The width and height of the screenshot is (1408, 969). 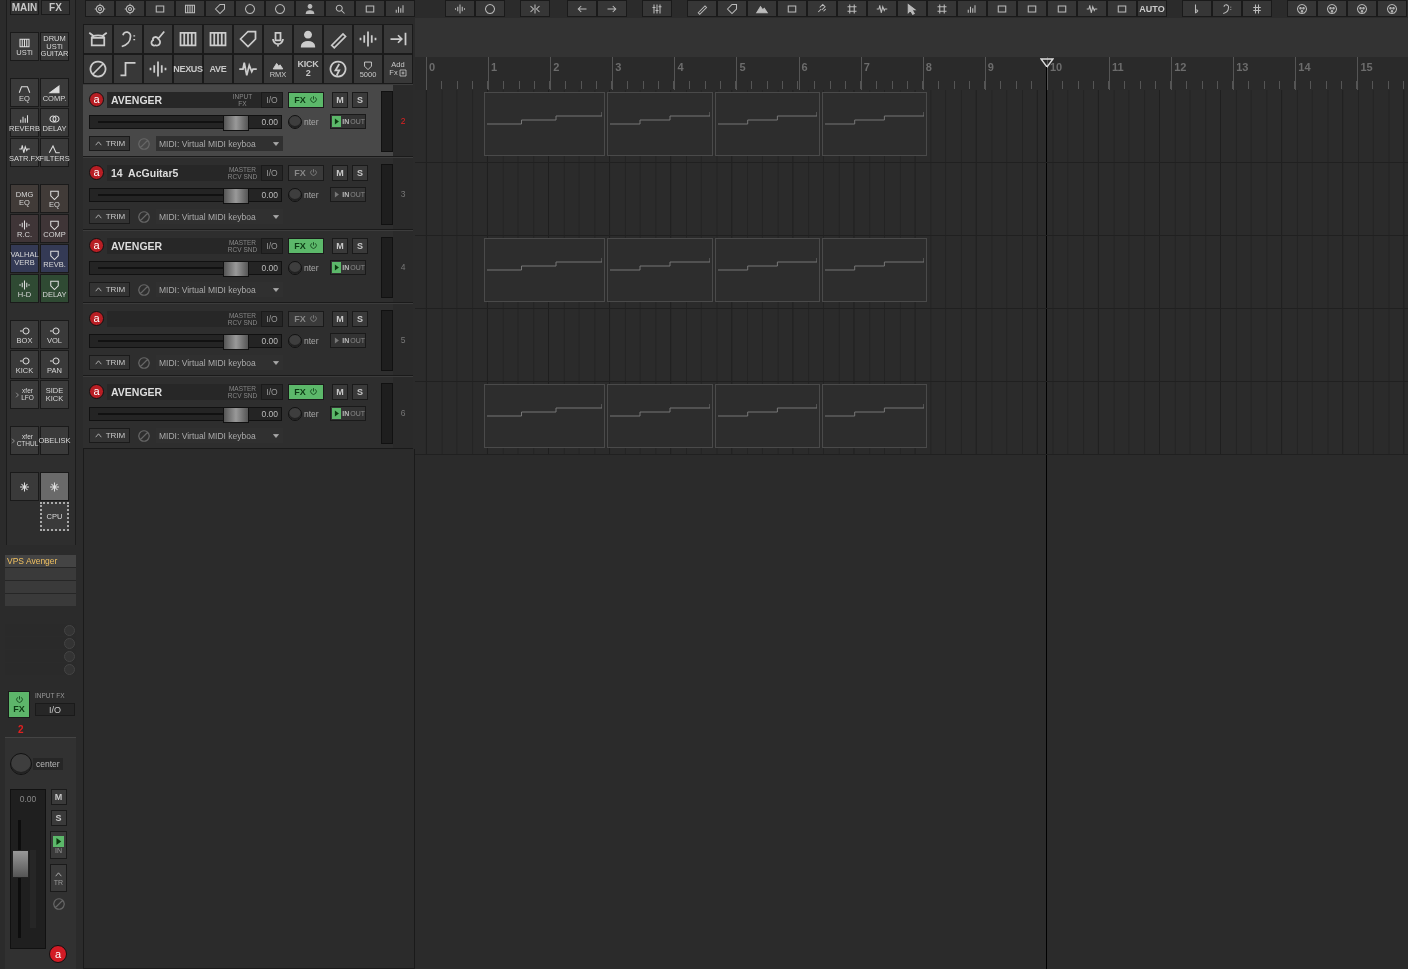 I want to click on track-name-field: 14 AcGuitar5, so click(x=165, y=172).